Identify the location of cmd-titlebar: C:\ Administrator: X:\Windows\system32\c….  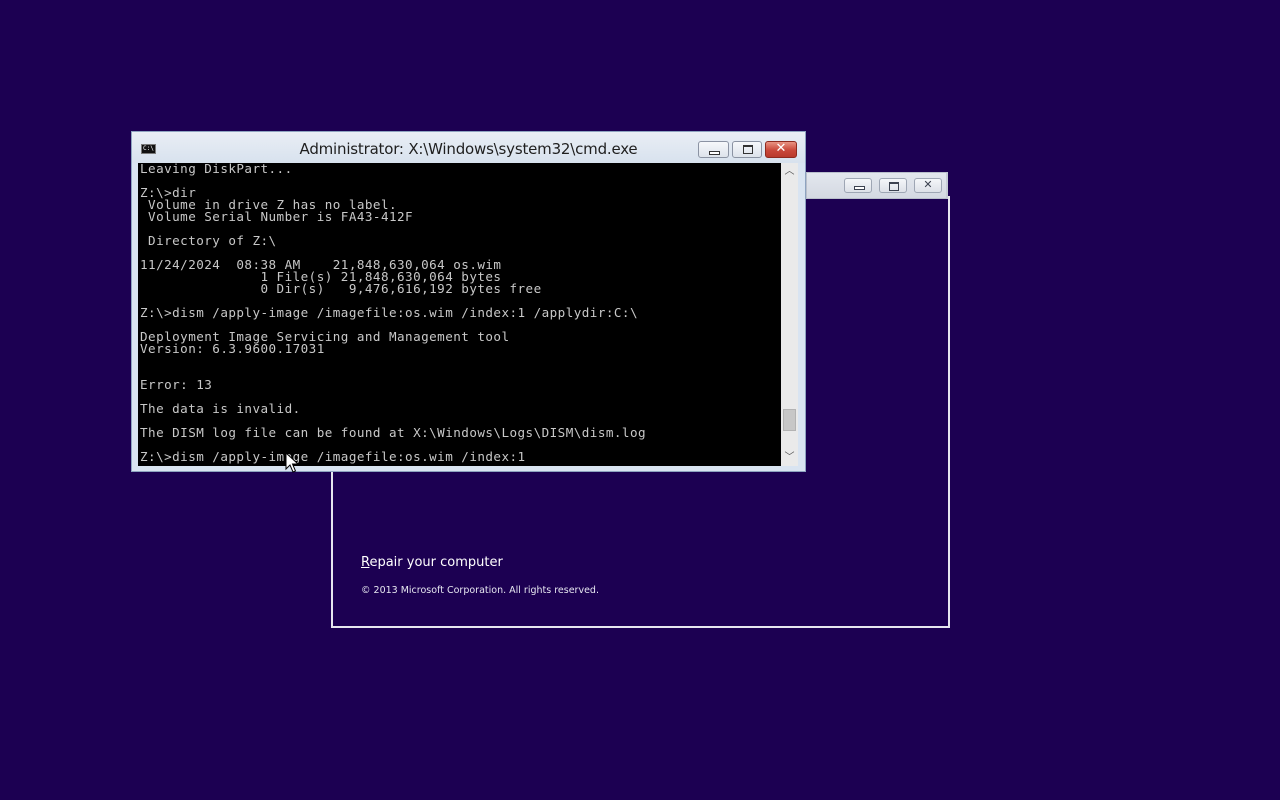
(468, 147).